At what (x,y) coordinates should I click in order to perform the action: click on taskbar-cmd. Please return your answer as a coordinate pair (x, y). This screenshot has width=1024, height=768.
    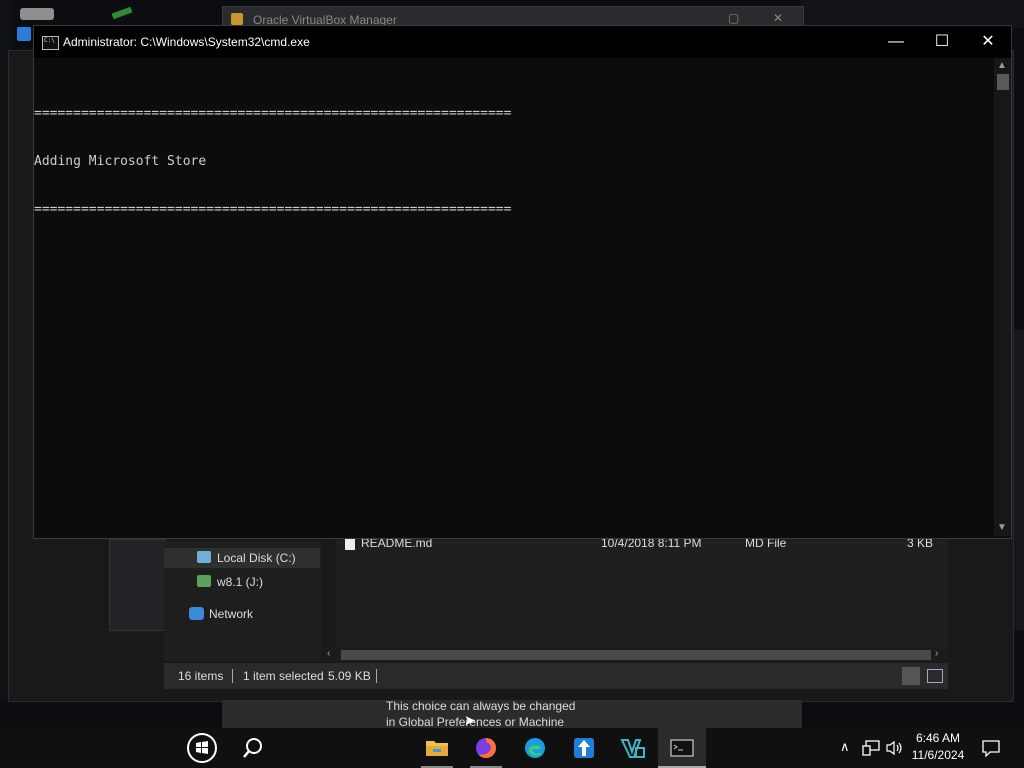
    Looking at the image, I should click on (682, 748).